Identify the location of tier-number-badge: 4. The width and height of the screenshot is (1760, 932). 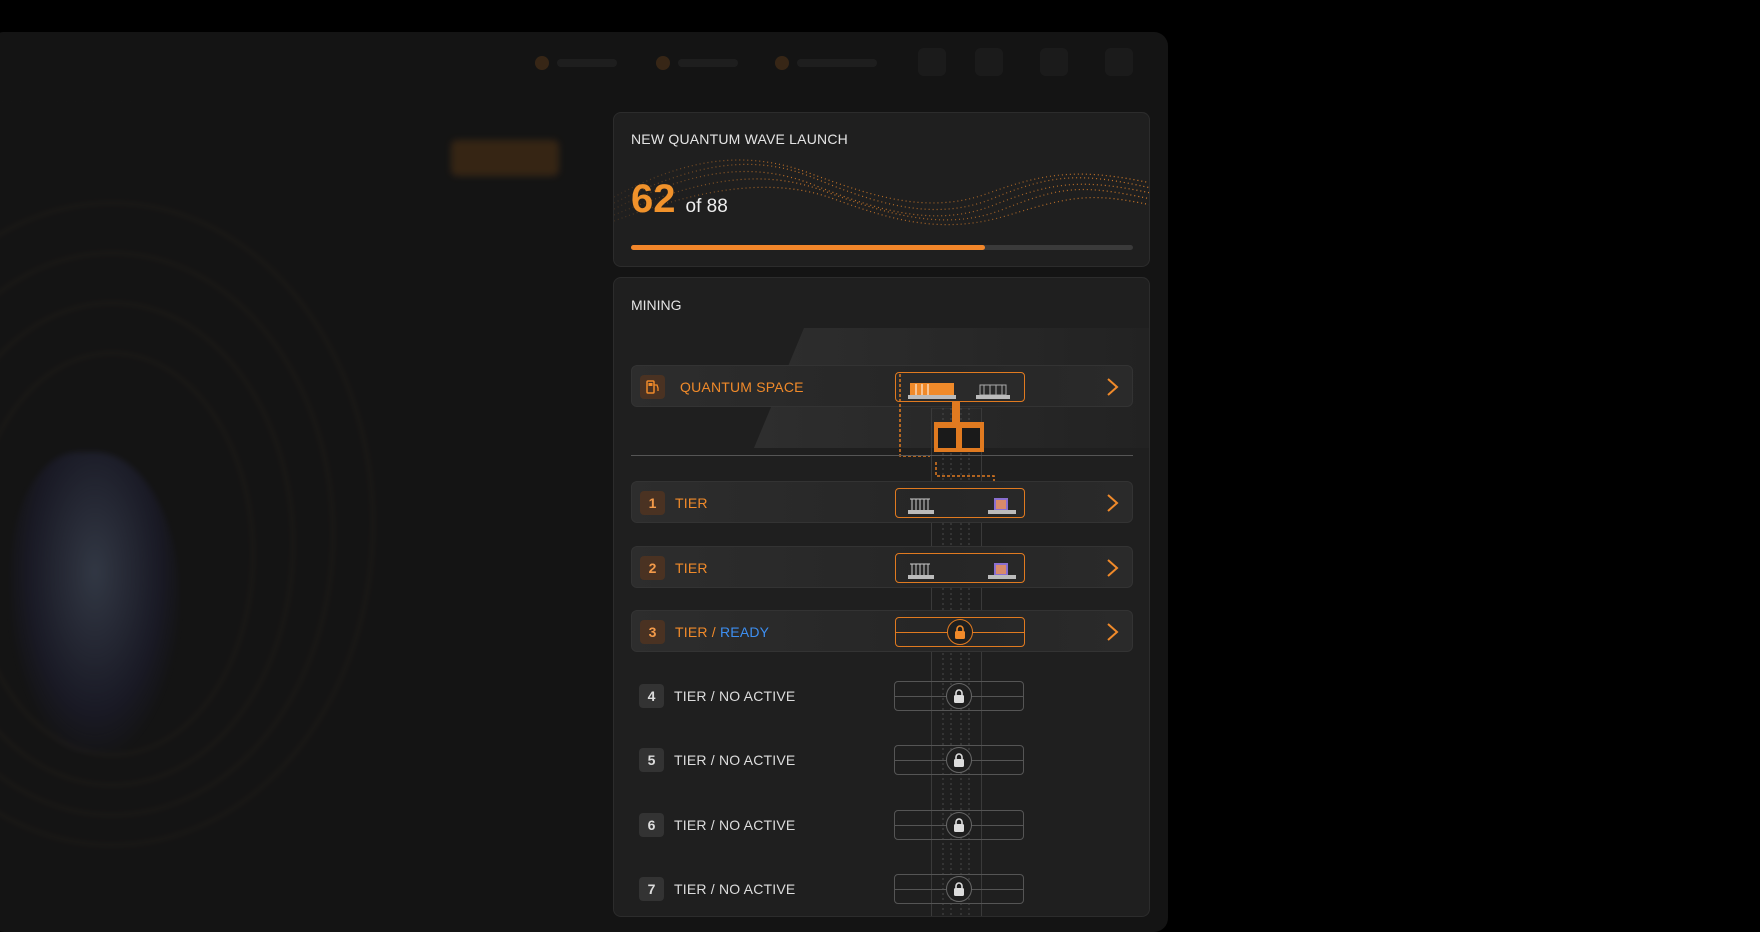
(651, 696).